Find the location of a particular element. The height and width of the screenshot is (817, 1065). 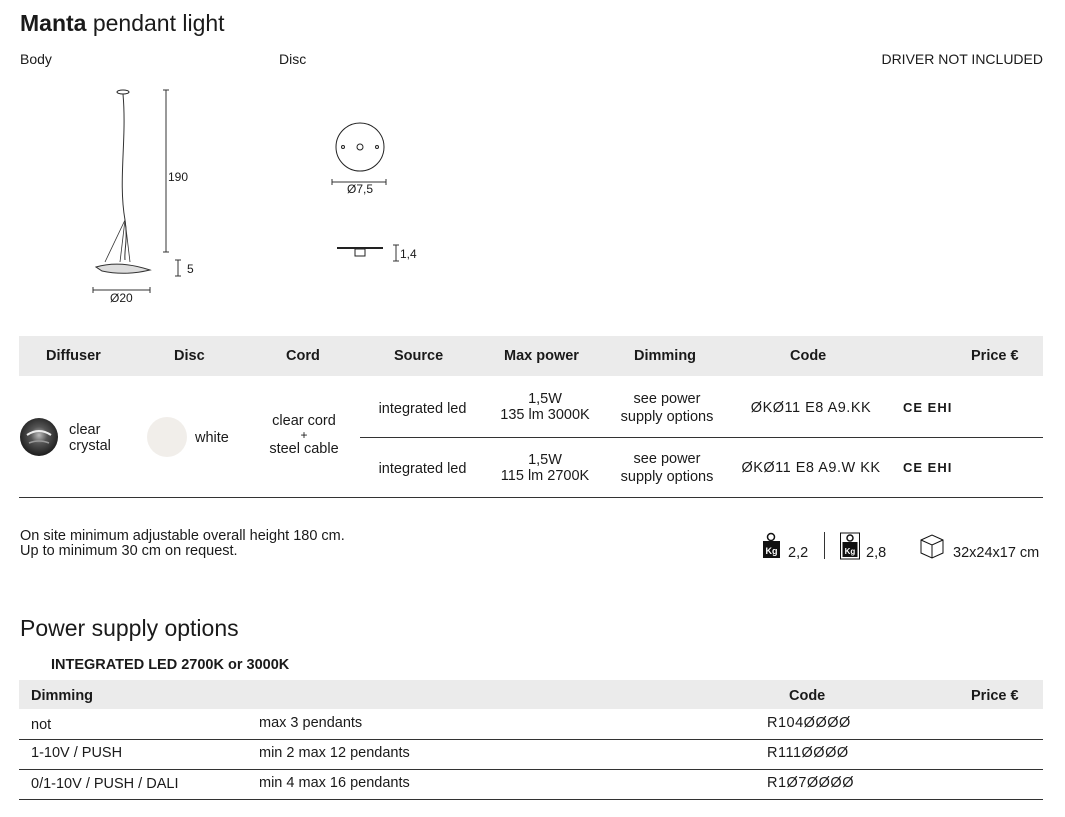

disc-diameter-dimension: Ø7,5 is located at coordinates (360, 189).